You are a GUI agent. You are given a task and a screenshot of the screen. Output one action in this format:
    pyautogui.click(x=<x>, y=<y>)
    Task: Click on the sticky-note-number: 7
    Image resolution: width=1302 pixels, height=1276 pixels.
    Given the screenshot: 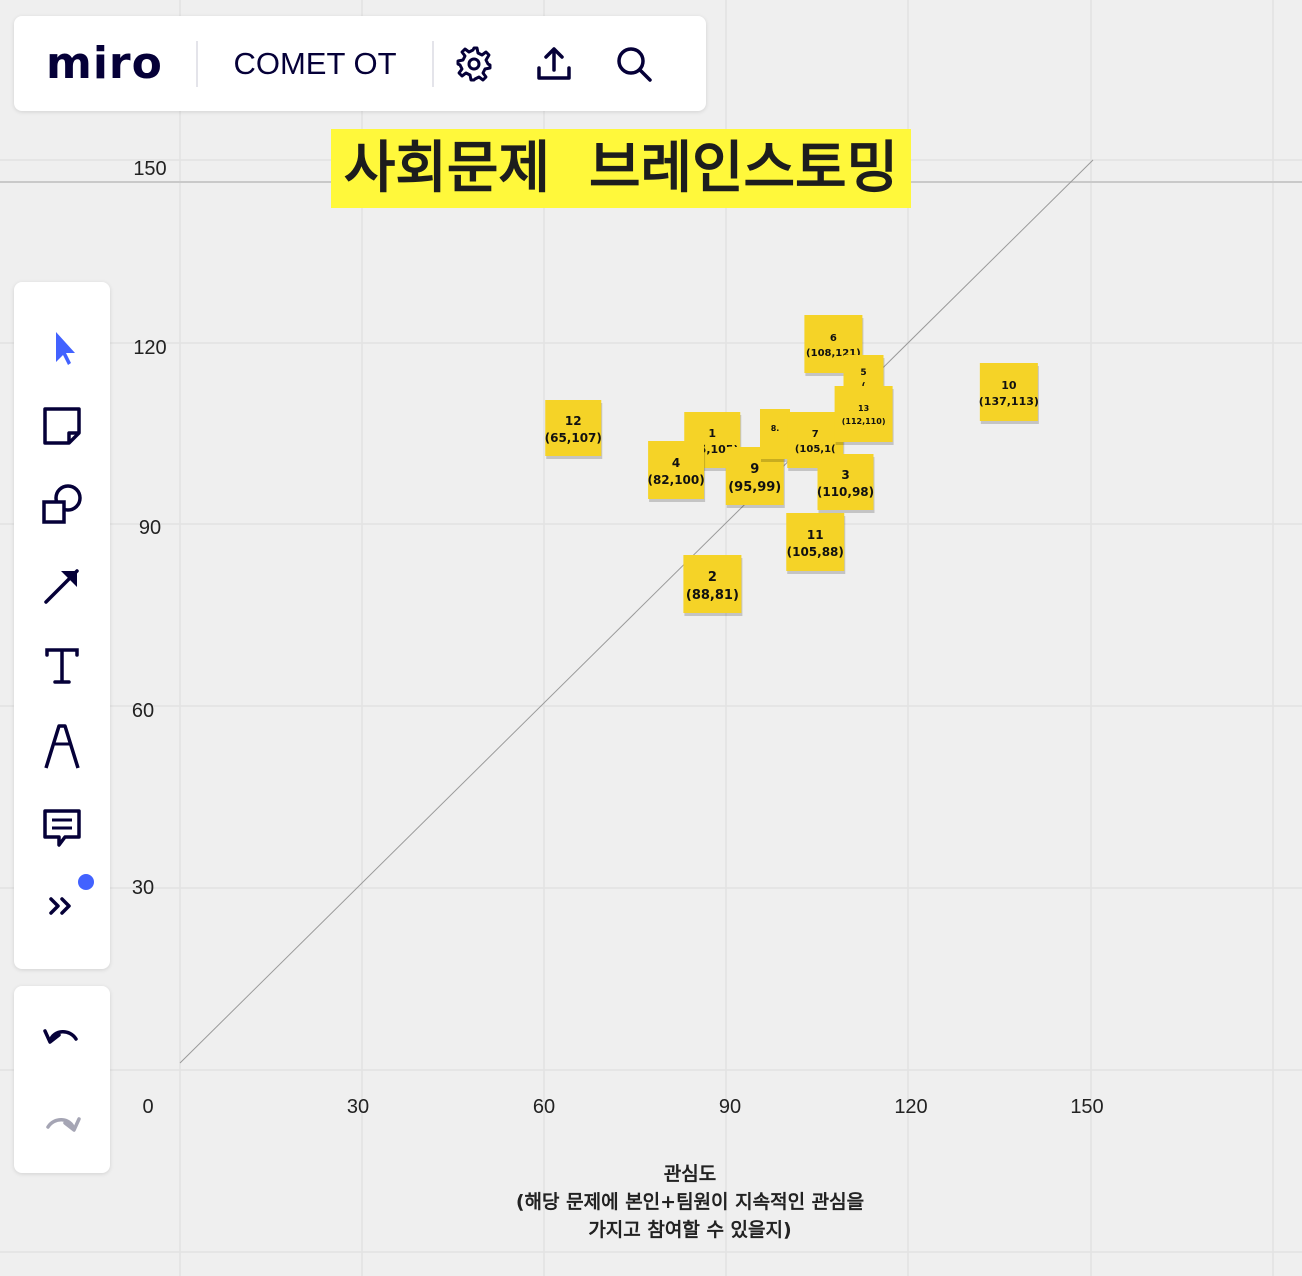 What is the action you would take?
    pyautogui.click(x=815, y=434)
    